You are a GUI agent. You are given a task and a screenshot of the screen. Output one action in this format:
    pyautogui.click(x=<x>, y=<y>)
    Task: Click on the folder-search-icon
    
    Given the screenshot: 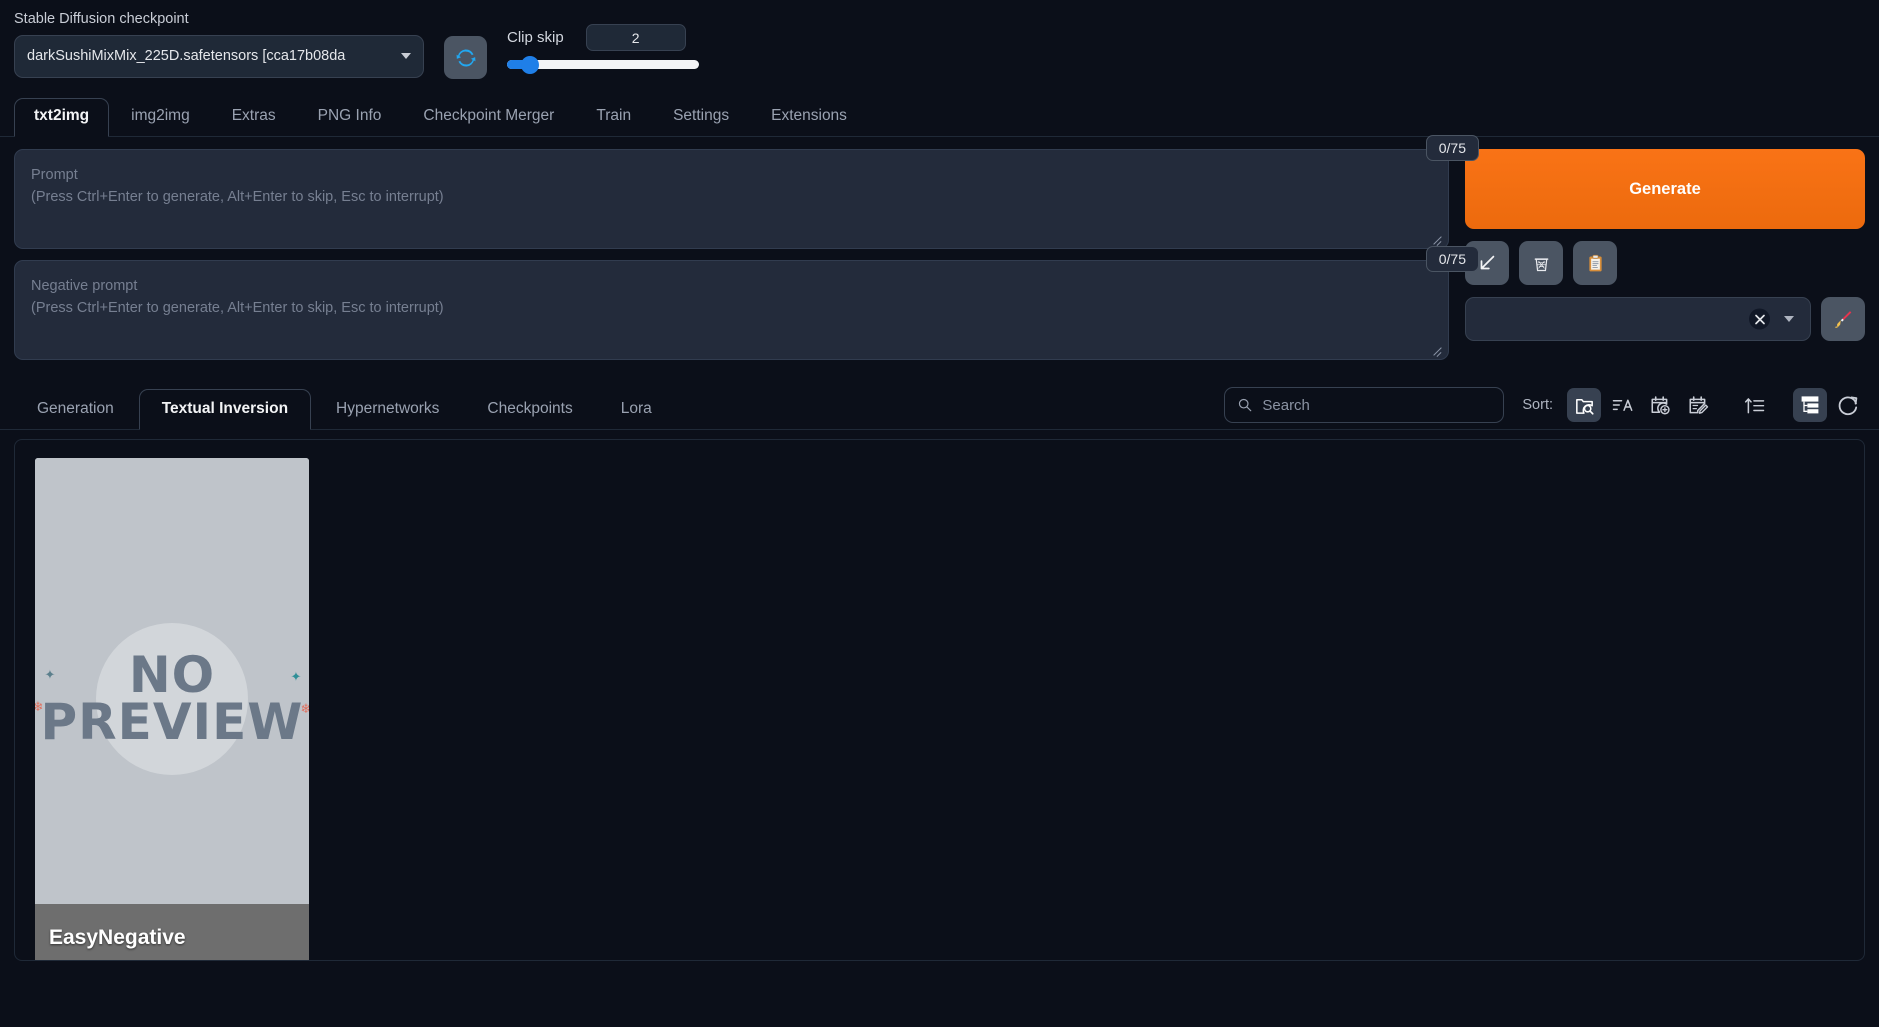 What is the action you would take?
    pyautogui.click(x=1584, y=406)
    